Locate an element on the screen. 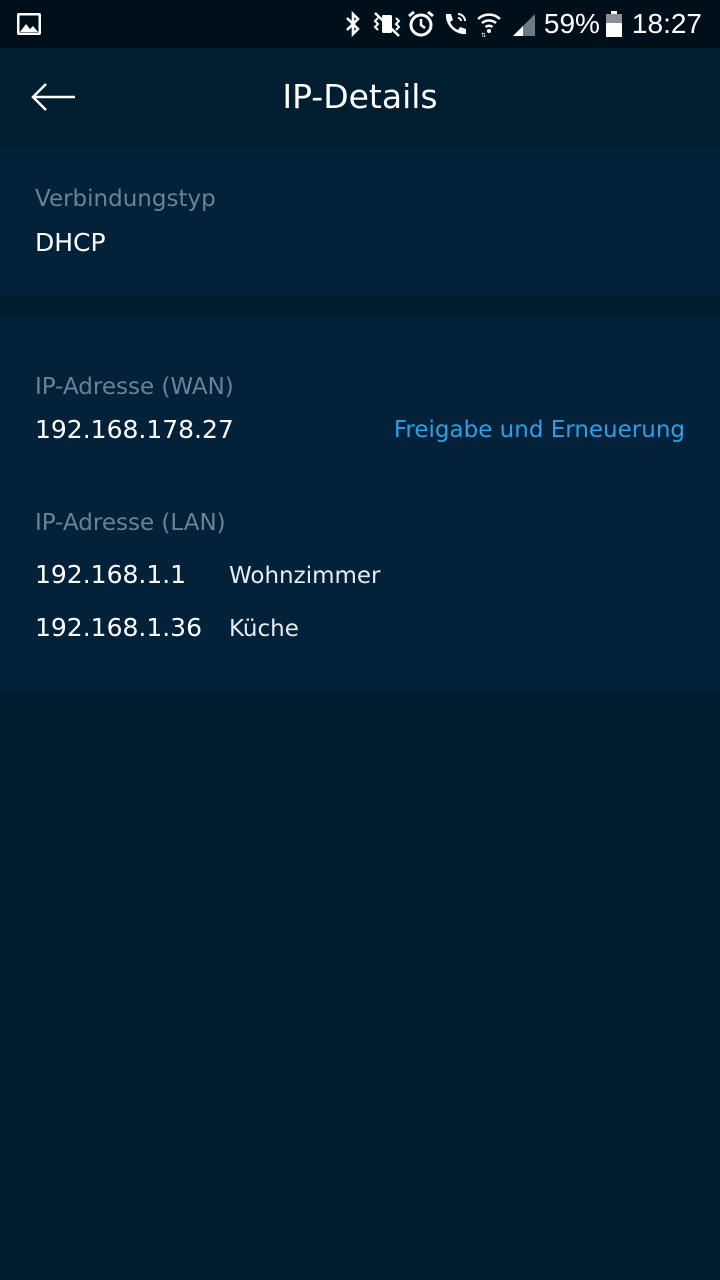  arrow-left-icon is located at coordinates (53, 97).